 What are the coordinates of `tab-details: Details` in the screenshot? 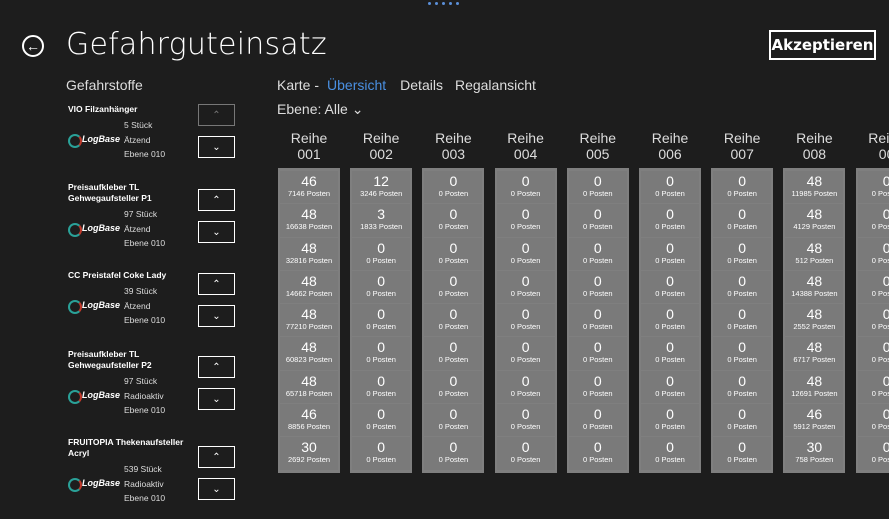 It's located at (421, 85).